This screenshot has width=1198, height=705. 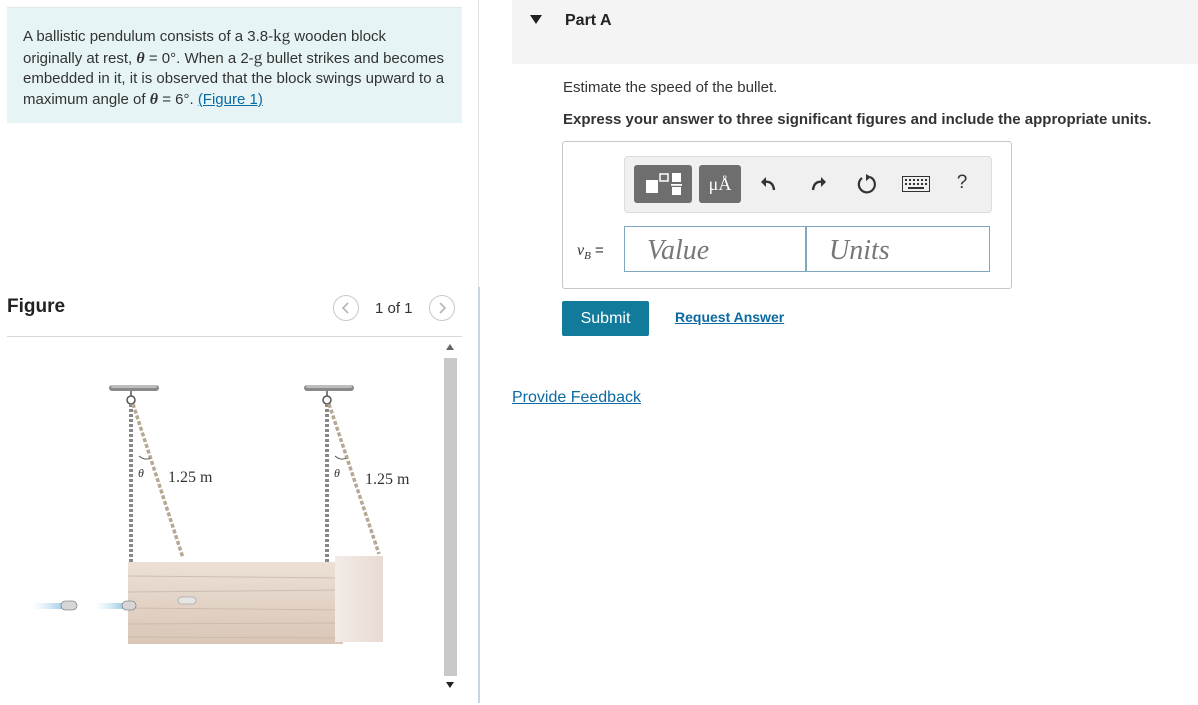 What do you see at coordinates (394, 308) in the screenshot?
I see `figure-page-count: 1 of 1` at bounding box center [394, 308].